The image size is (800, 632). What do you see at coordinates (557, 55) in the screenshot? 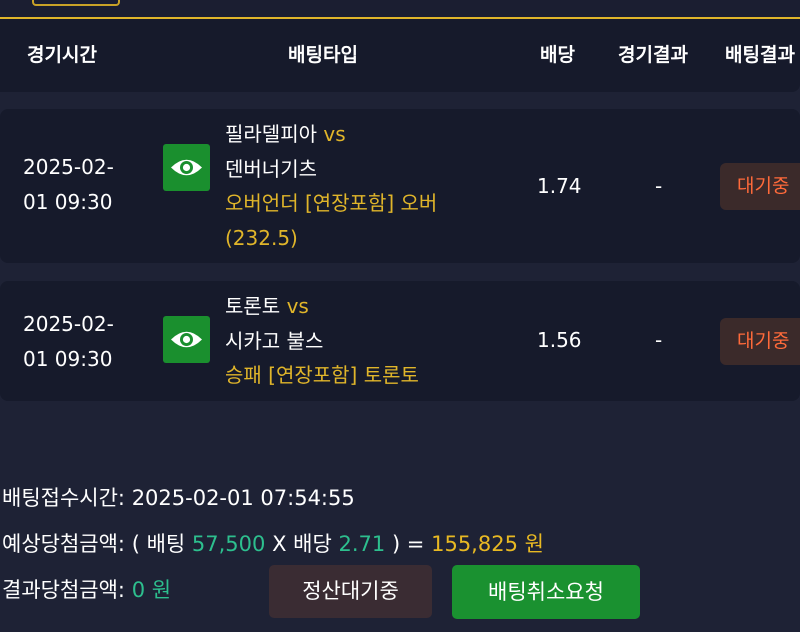
I see `header-odds: 배당` at bounding box center [557, 55].